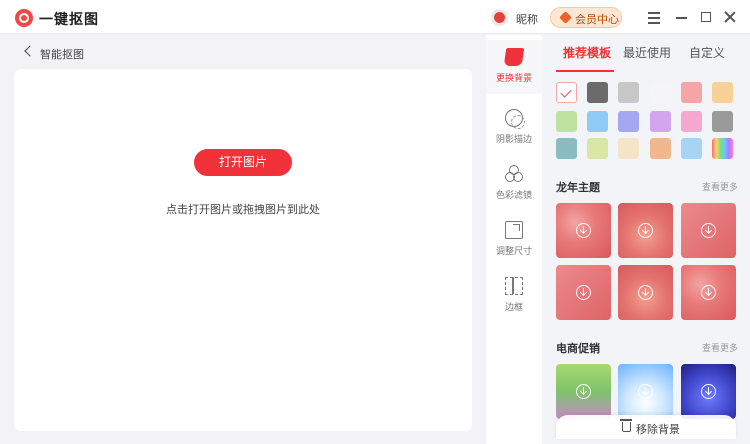 The image size is (750, 444). I want to click on vip-center-button: 会员中心, so click(586, 17).